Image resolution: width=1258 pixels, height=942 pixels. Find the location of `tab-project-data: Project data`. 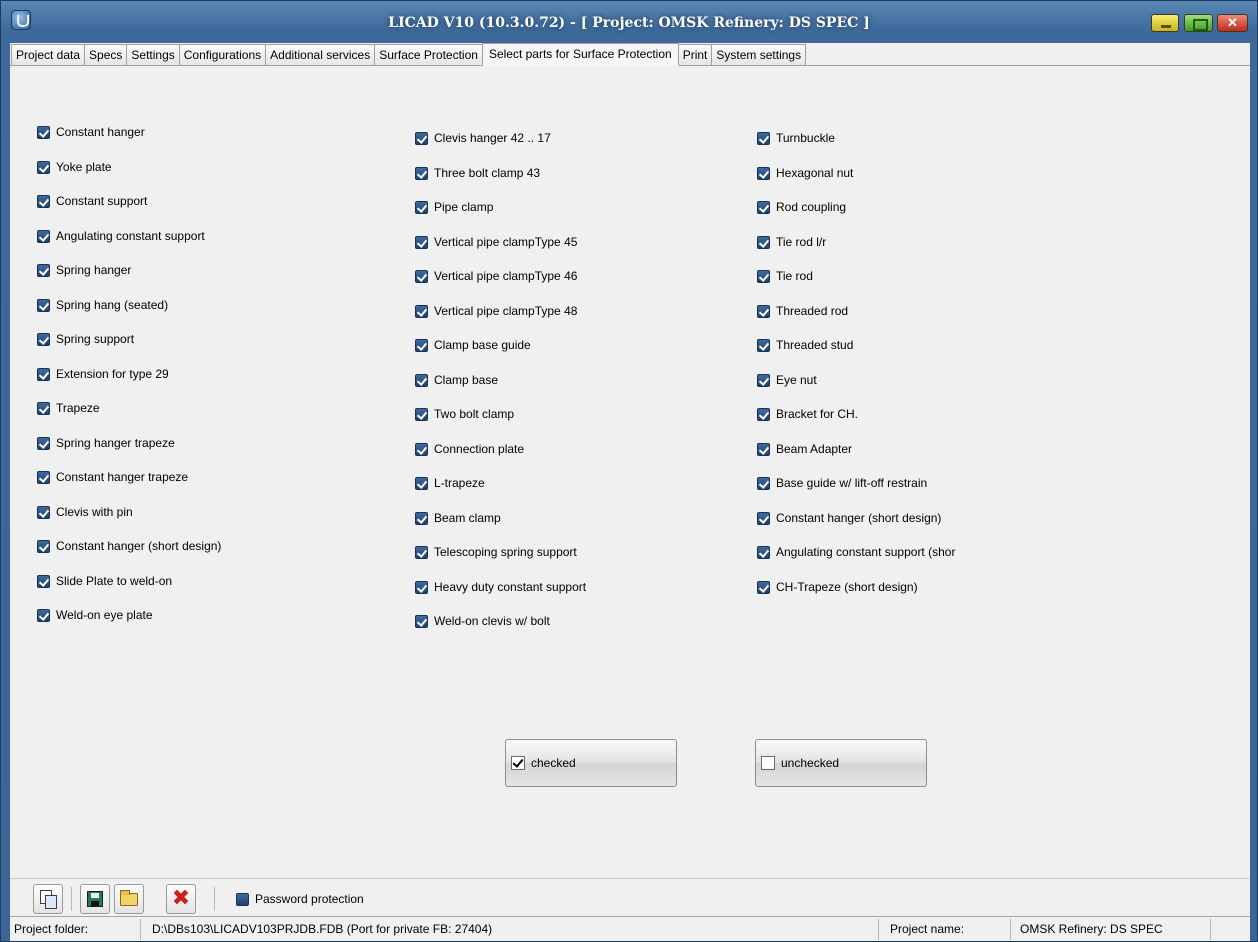

tab-project-data: Project data is located at coordinates (48, 54).